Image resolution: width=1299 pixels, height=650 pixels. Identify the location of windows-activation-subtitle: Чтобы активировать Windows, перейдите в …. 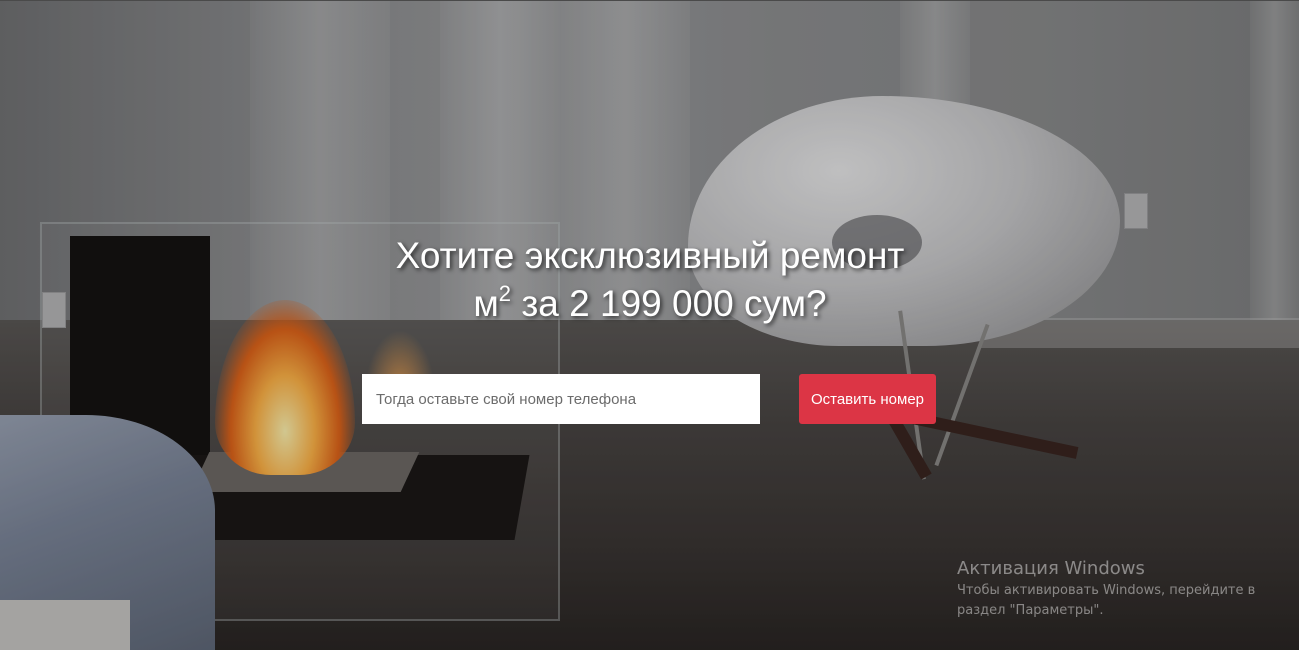
(1106, 600).